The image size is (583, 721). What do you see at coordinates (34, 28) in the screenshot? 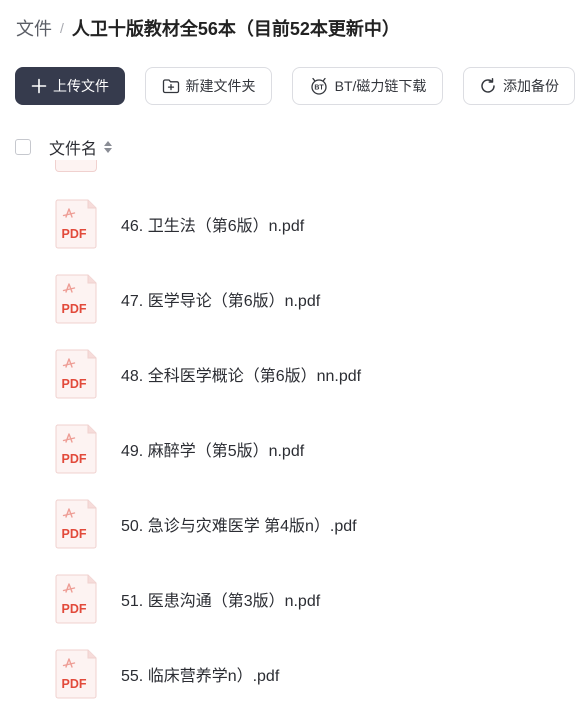
I see `breadcrumb-root: 文件` at bounding box center [34, 28].